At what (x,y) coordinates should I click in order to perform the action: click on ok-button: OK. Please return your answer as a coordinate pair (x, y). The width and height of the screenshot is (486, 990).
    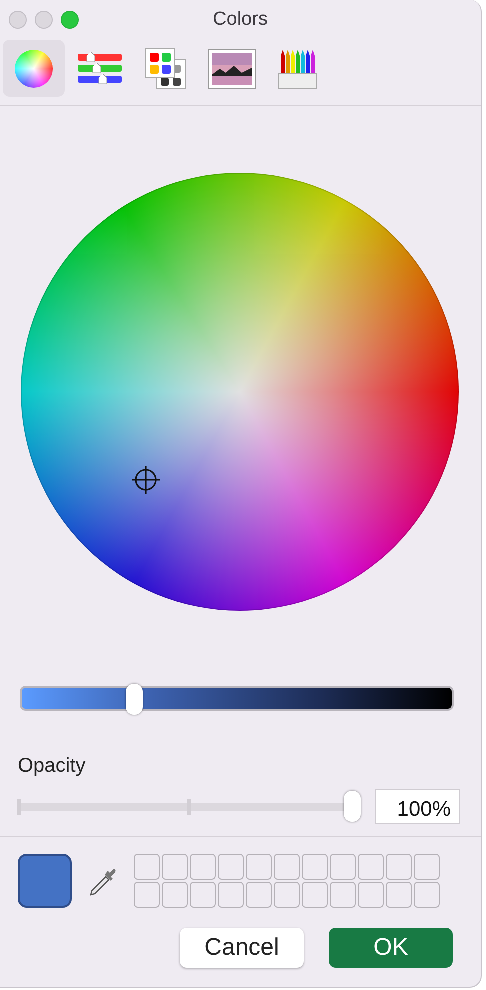
    Looking at the image, I should click on (391, 948).